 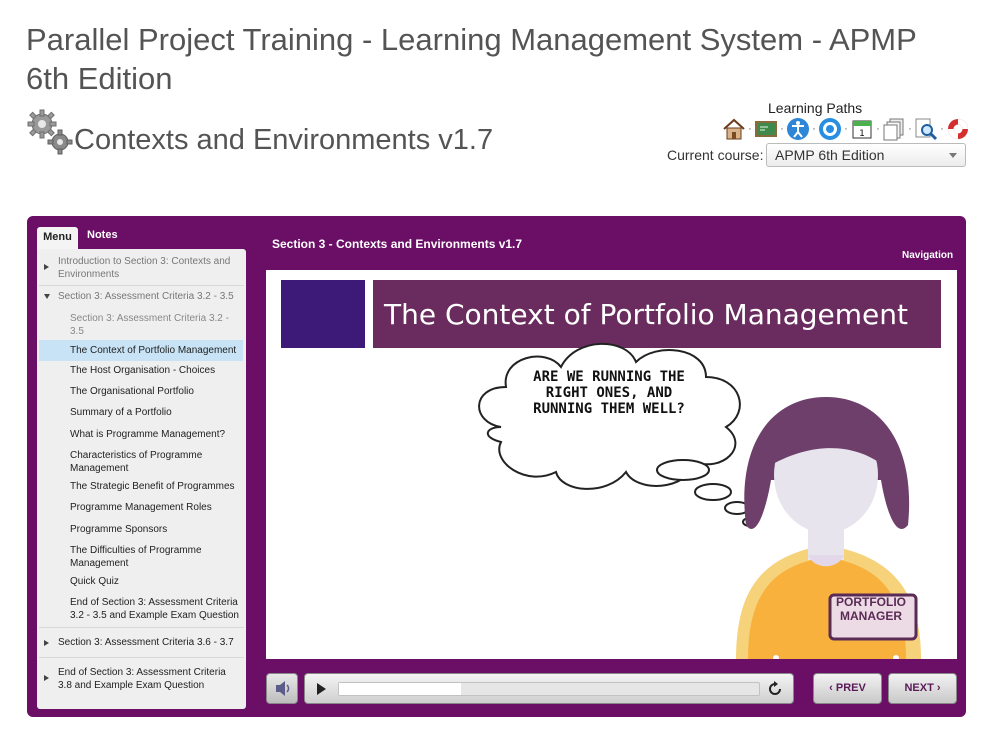 I want to click on slide-title: The Context of Portfolio Management, so click(x=646, y=314).